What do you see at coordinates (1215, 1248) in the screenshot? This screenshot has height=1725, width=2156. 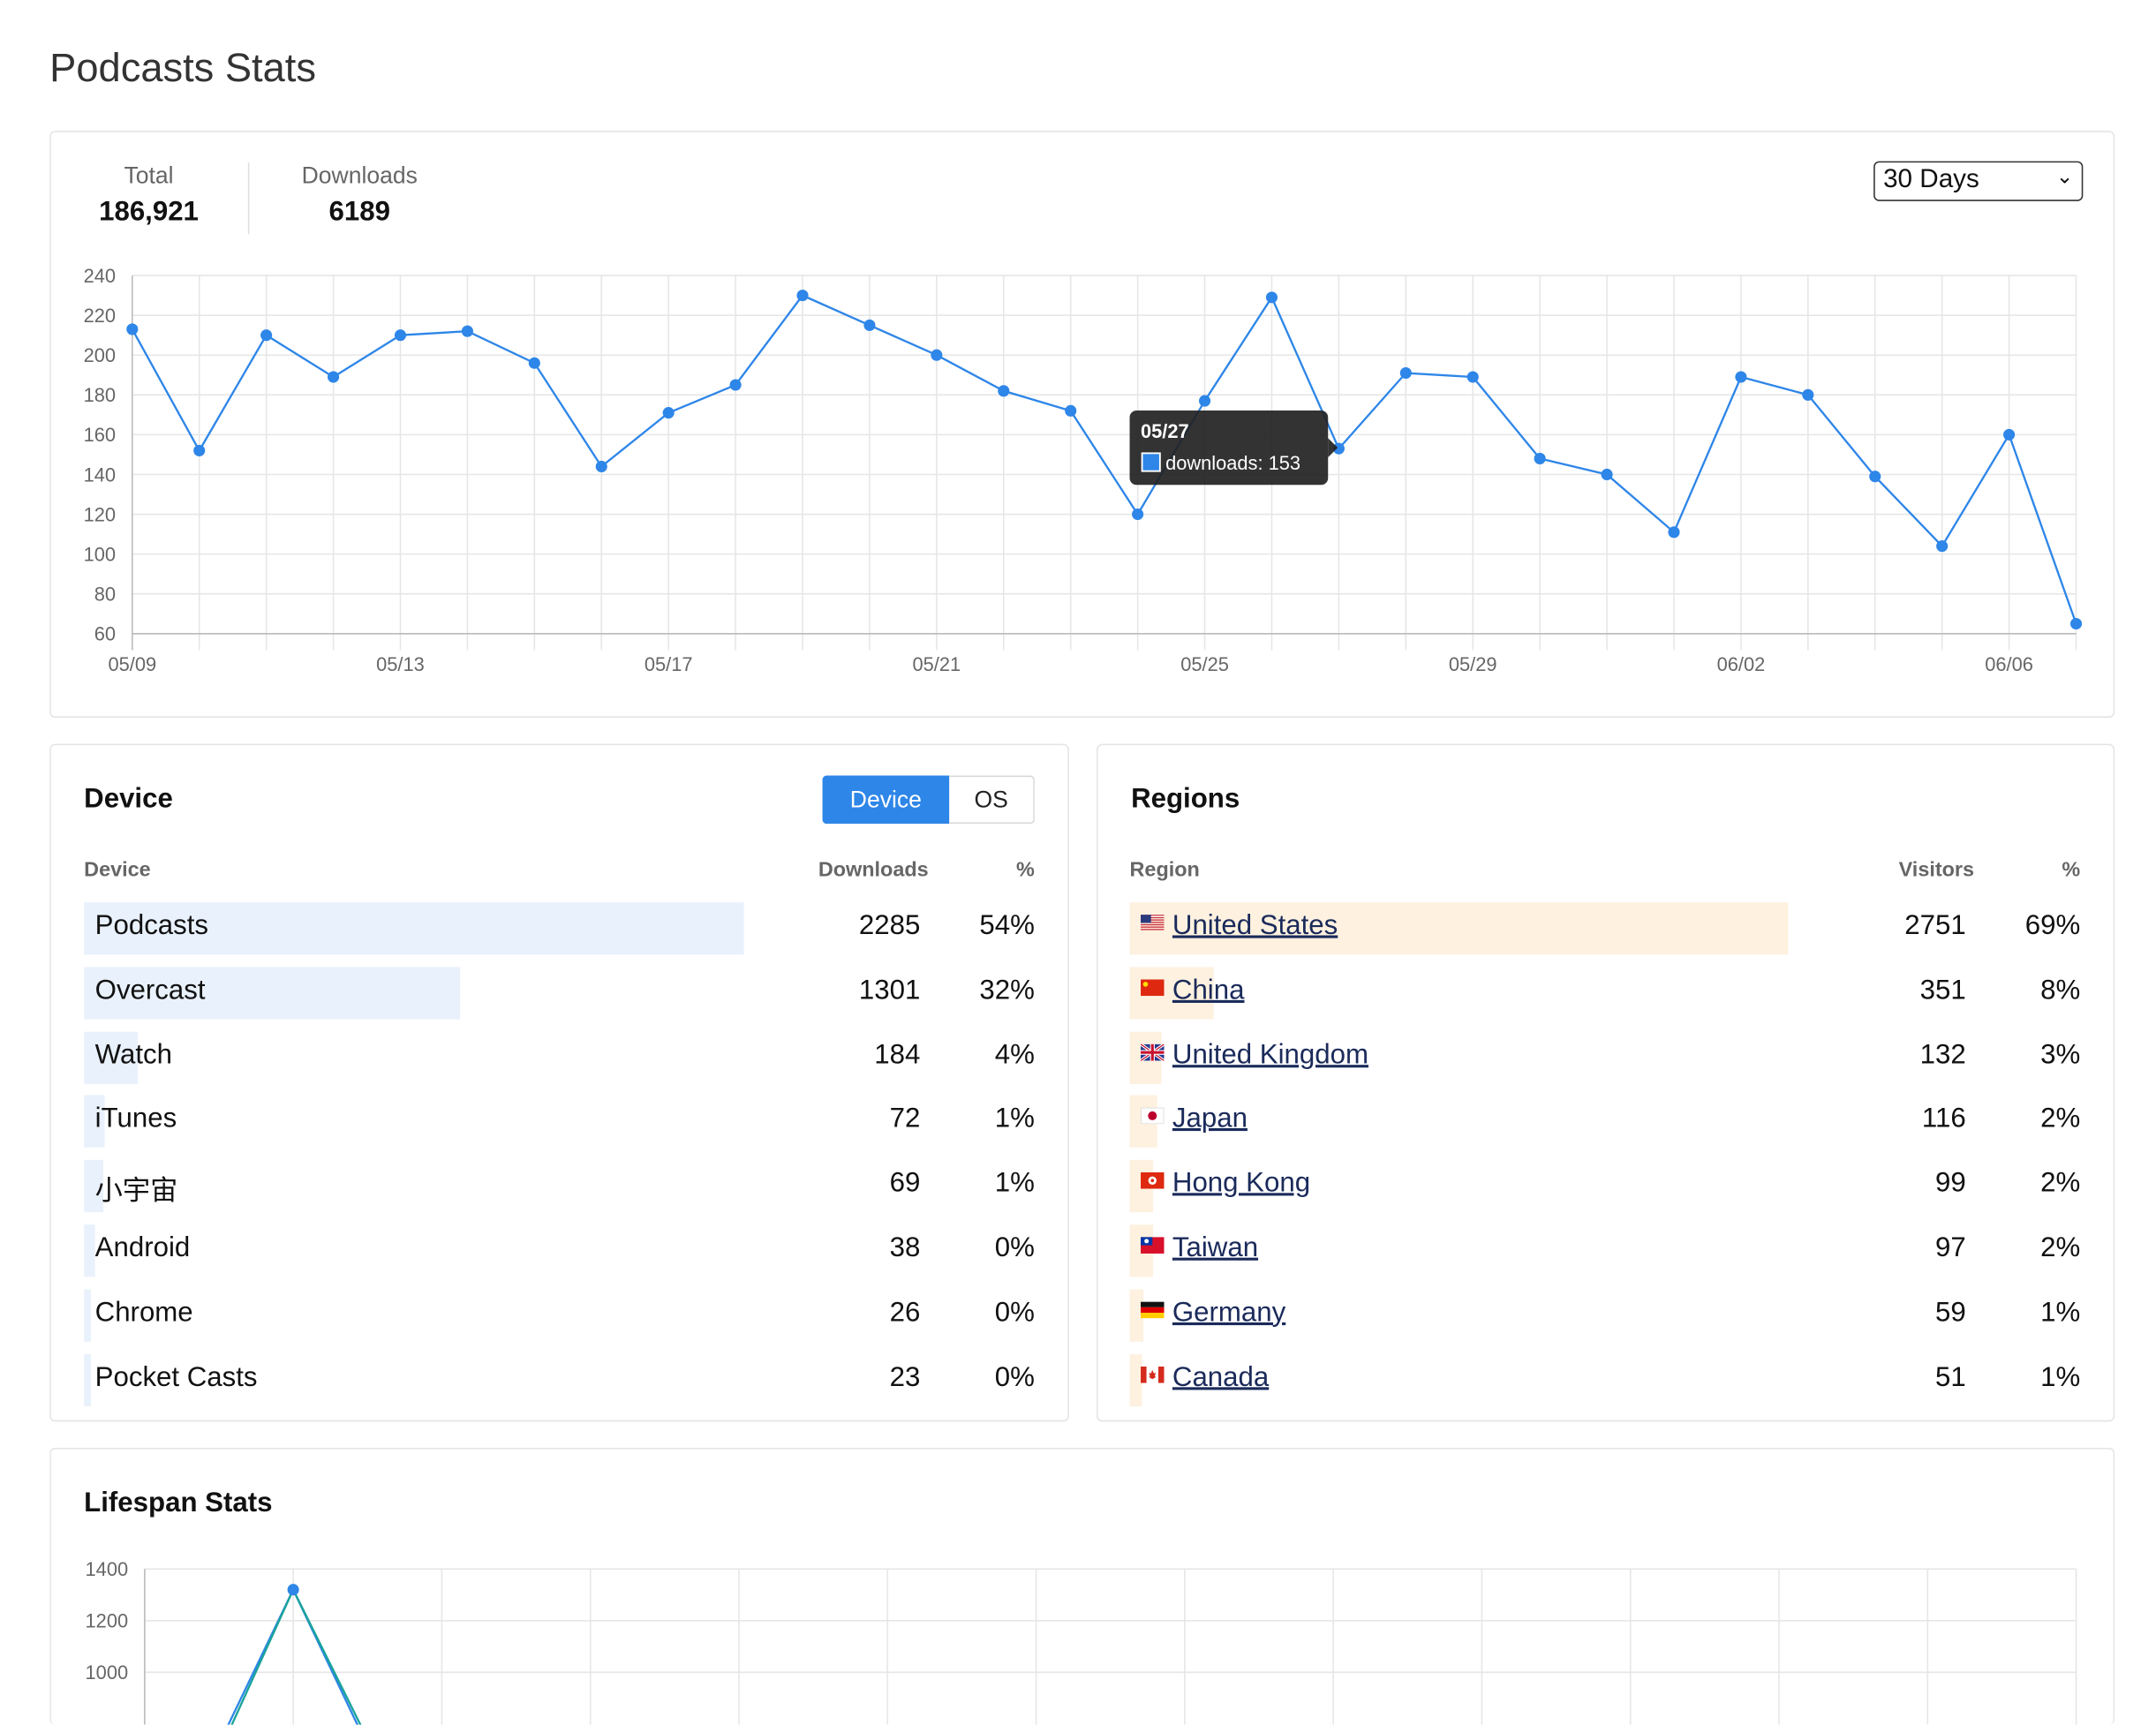 I see `region-link: Taiwan` at bounding box center [1215, 1248].